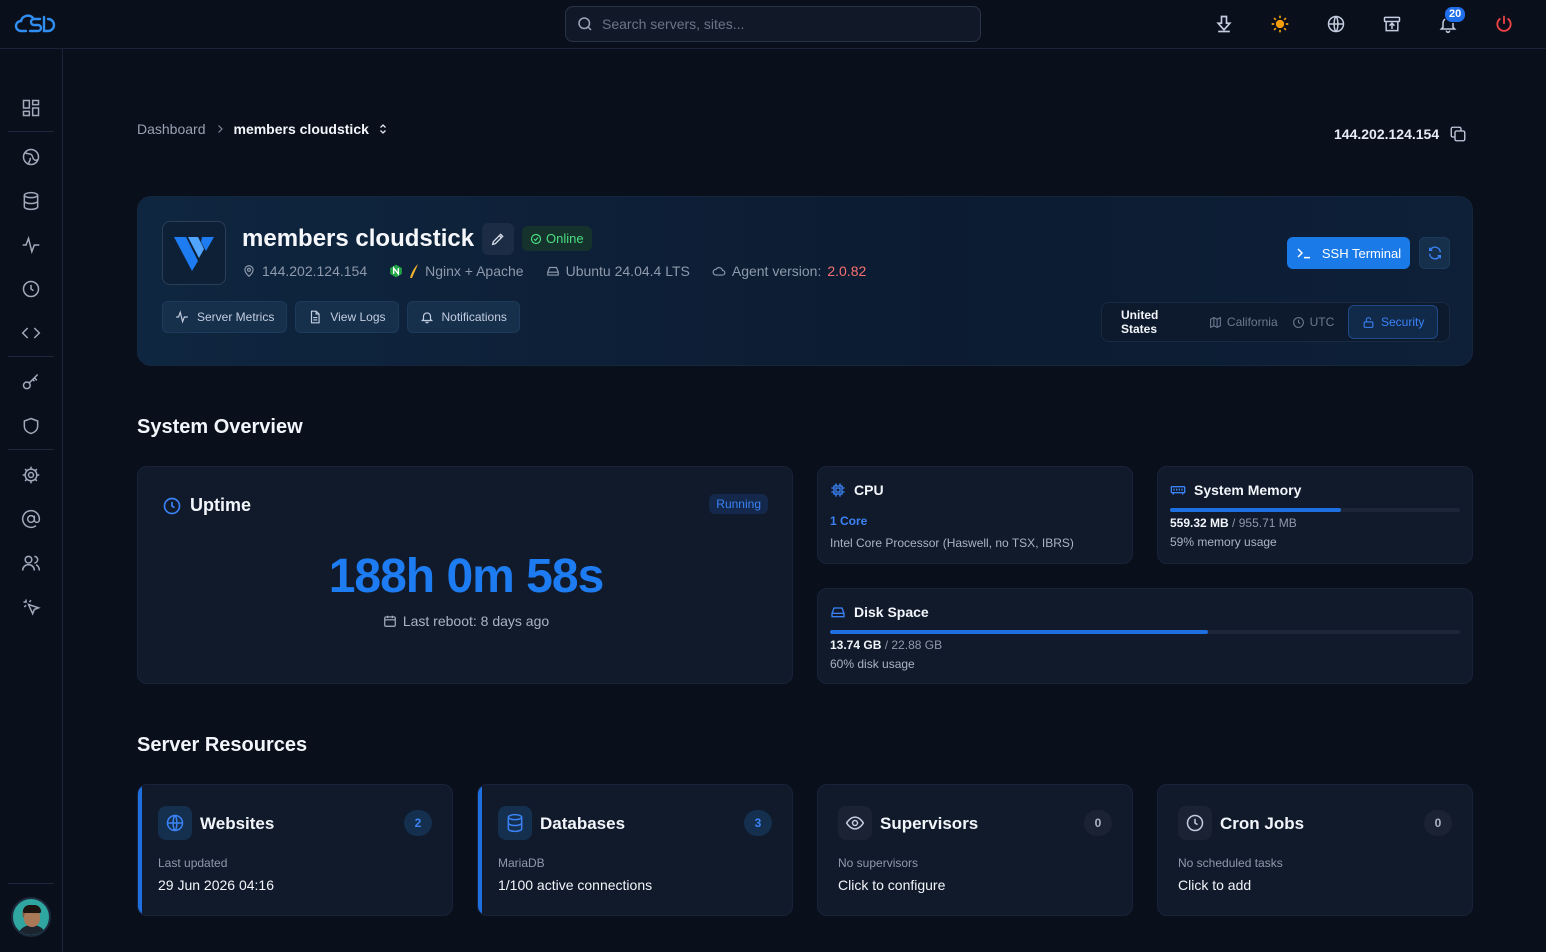 The width and height of the screenshot is (1546, 952). I want to click on cloud-icon, so click(719, 271).